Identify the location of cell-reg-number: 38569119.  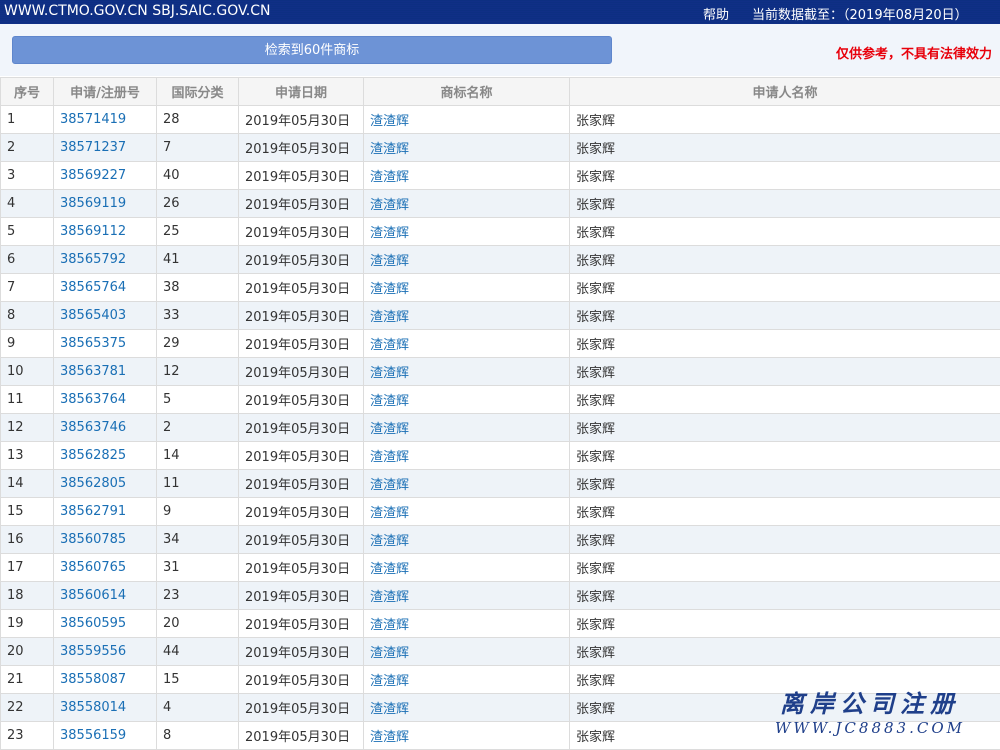
(105, 204).